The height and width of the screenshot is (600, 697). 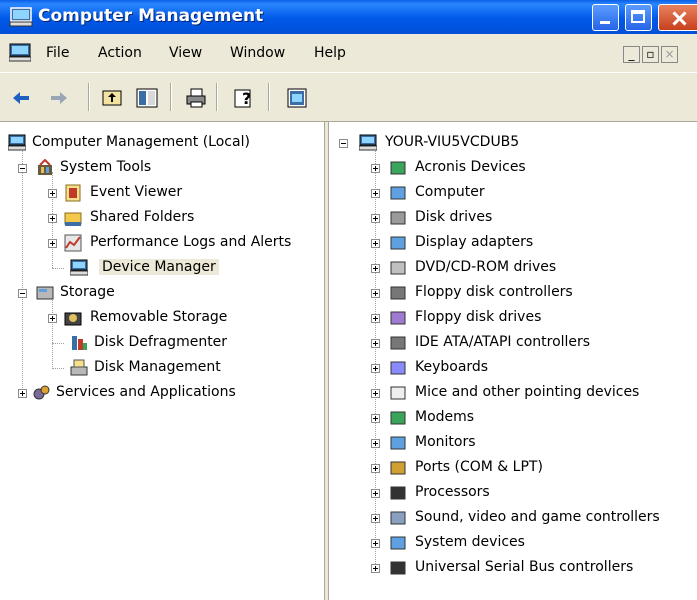 I want to click on removable-storage-icon, so click(x=73, y=319).